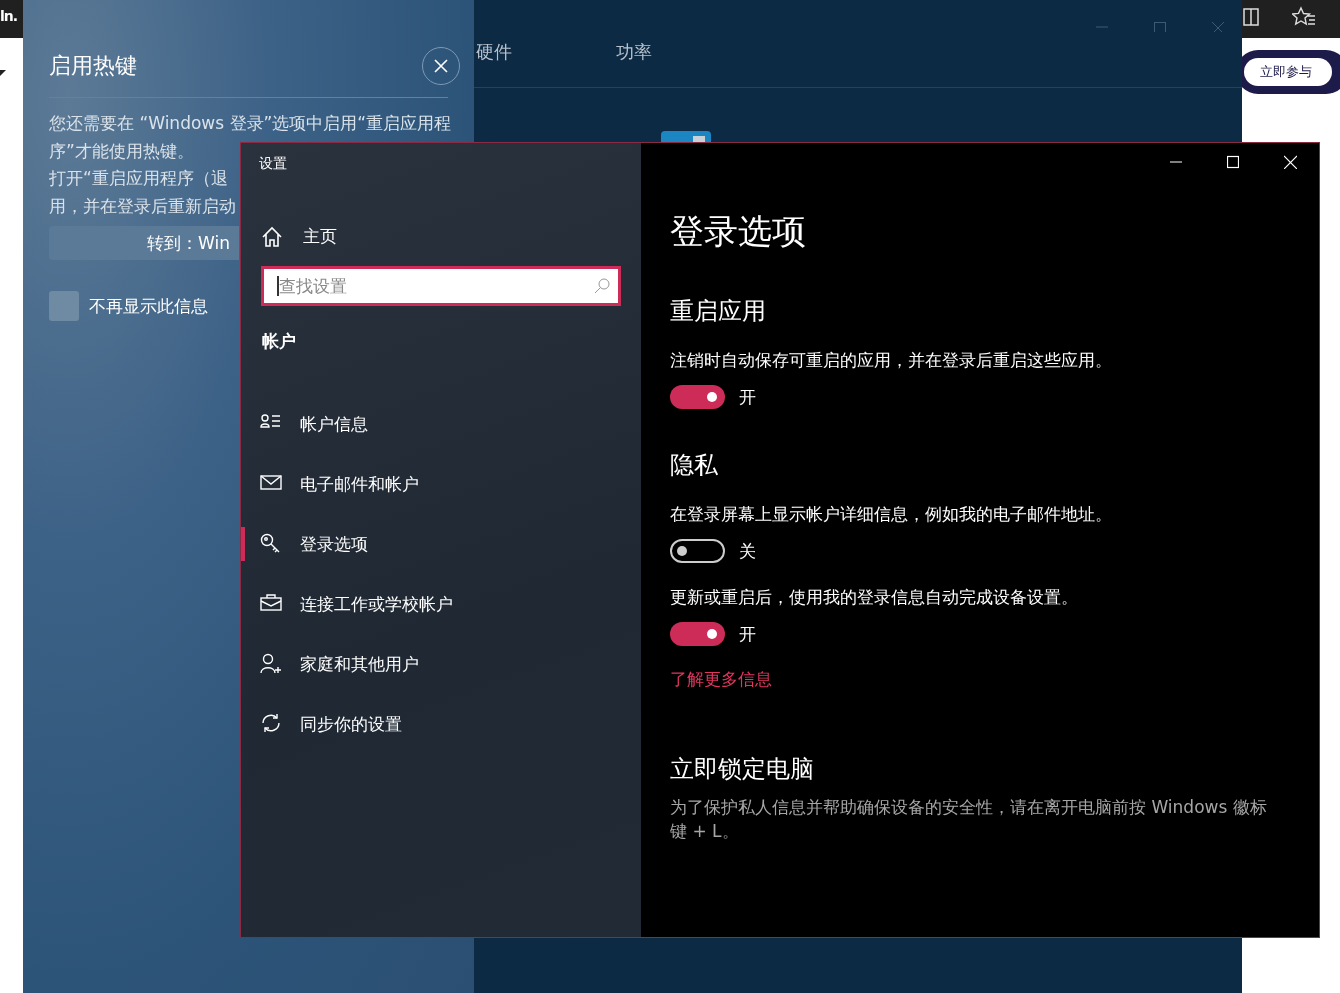  What do you see at coordinates (279, 341) in the screenshot?
I see `section-label: 帐户` at bounding box center [279, 341].